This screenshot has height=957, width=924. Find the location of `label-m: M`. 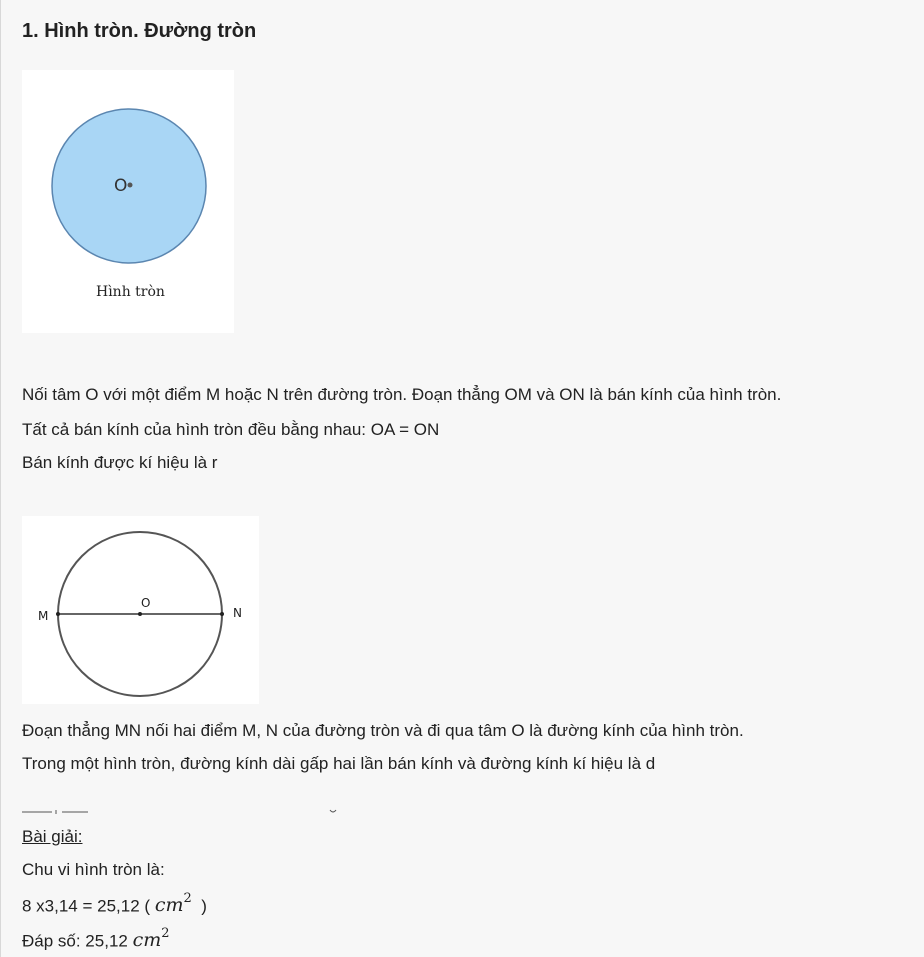

label-m: M is located at coordinates (43, 616).